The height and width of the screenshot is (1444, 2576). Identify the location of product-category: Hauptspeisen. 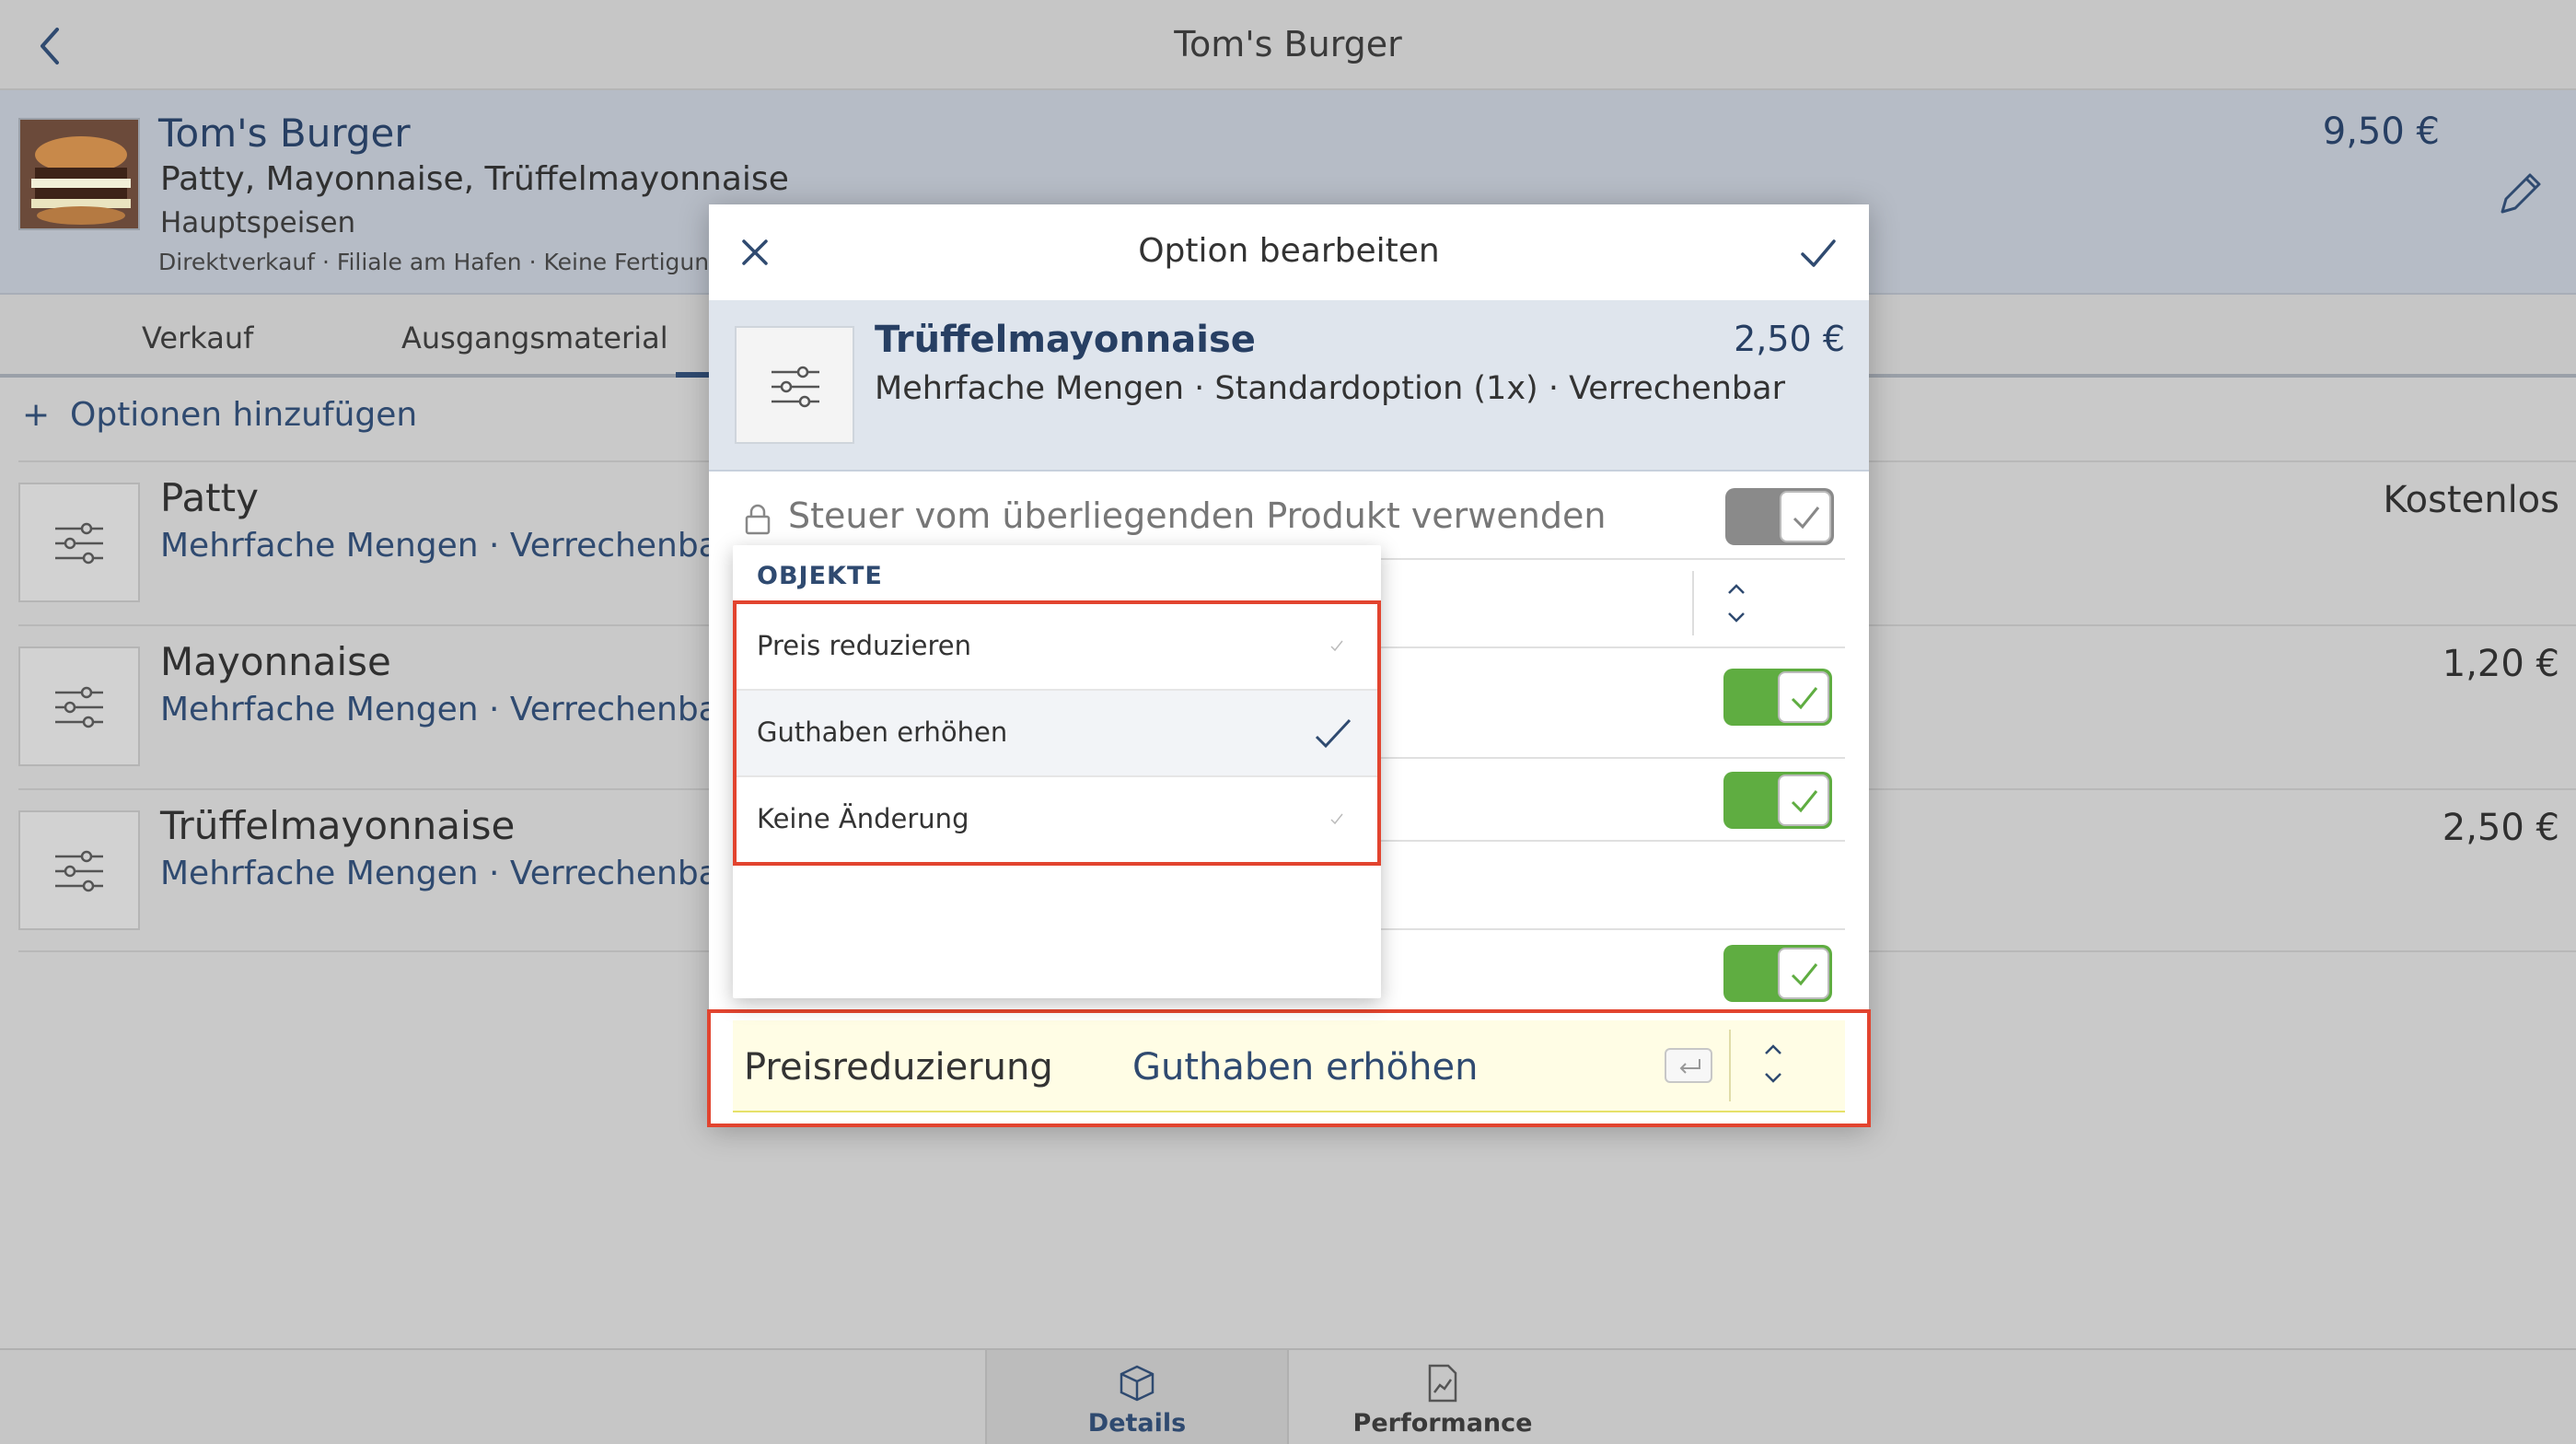
(258, 222).